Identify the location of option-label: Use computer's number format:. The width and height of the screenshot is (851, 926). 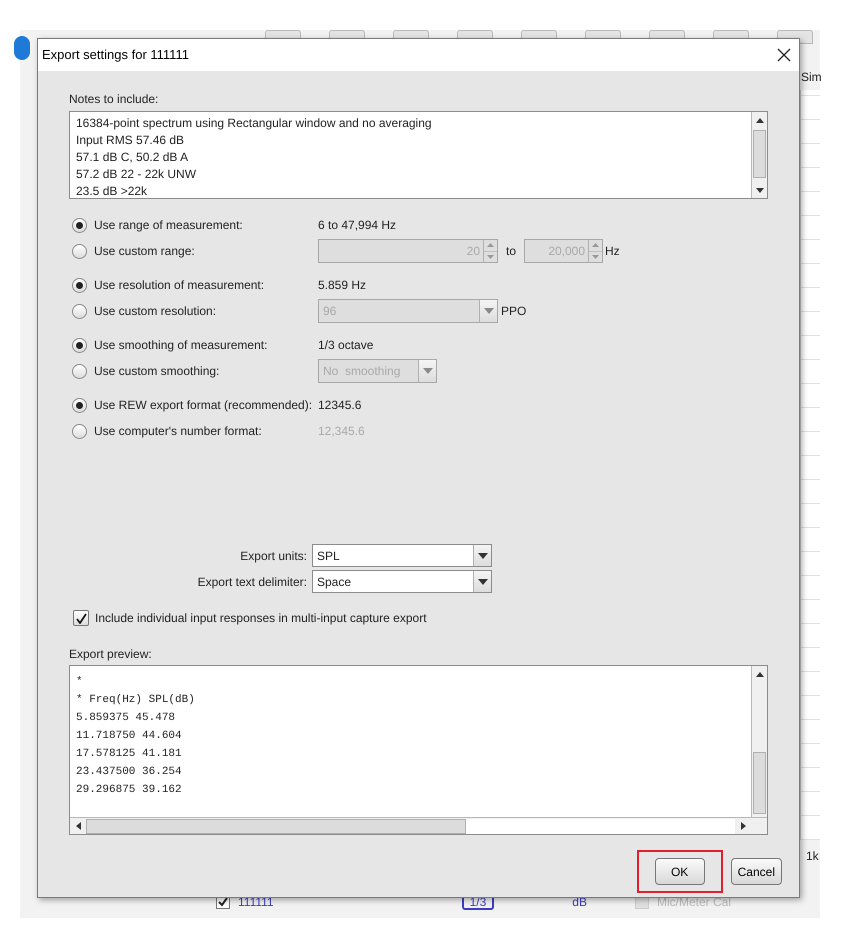
(178, 431).